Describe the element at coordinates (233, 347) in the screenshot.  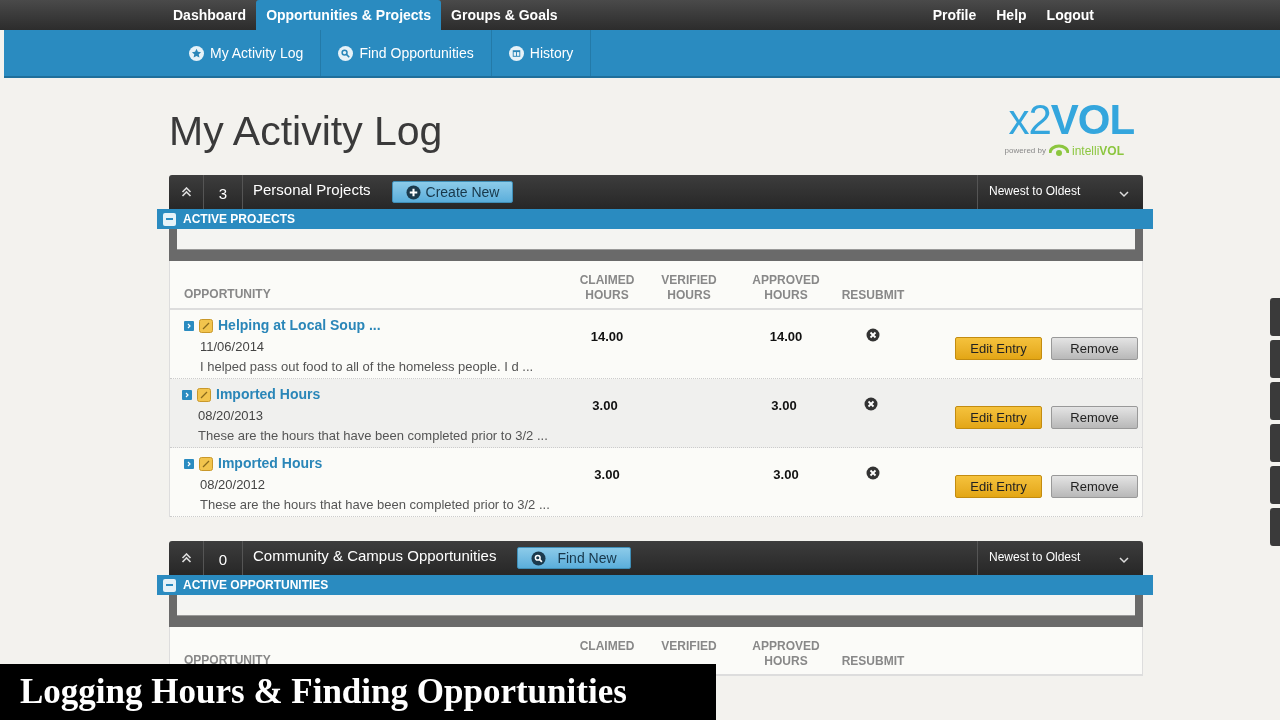
I see `entry-date: 11/06/2014` at that location.